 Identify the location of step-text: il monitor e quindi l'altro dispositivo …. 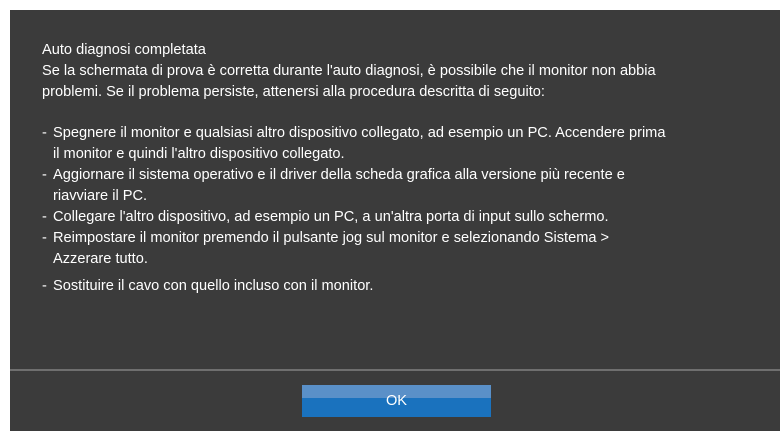
(199, 154).